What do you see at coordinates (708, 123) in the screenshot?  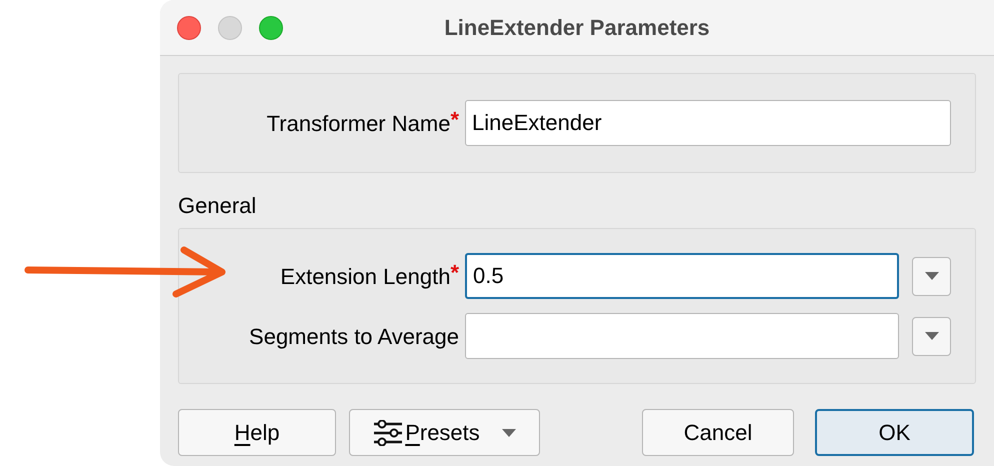 I see `input-field: LineExtender` at bounding box center [708, 123].